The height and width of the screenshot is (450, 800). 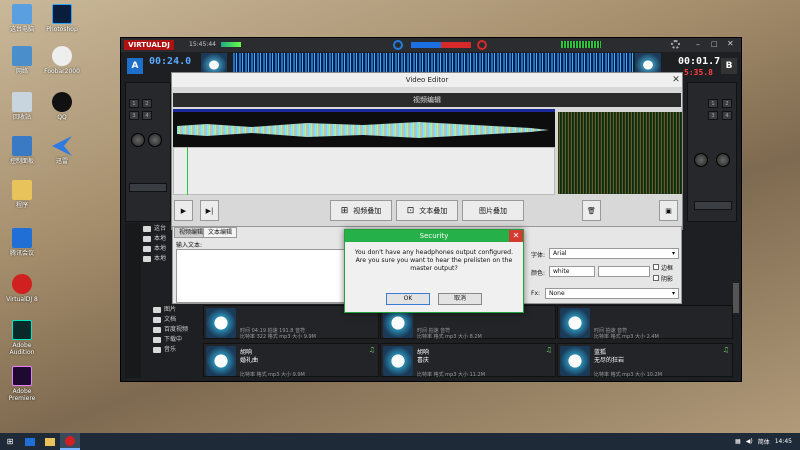 What do you see at coordinates (764, 441) in the screenshot?
I see `ime-indicator: 简体` at bounding box center [764, 441].